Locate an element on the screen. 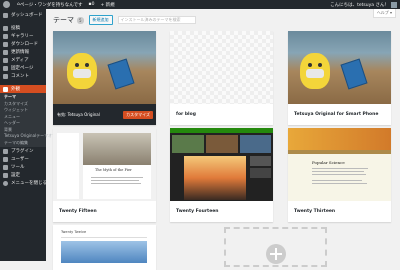  add-new-button: 新規追加 is located at coordinates (100, 20).